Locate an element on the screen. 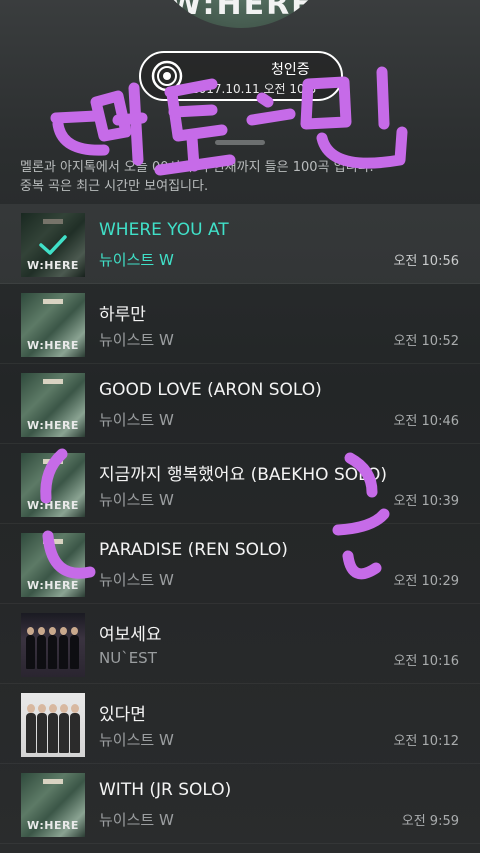 The height and width of the screenshot is (853, 480). song-title: PARADISE (REN SOLO) is located at coordinates (193, 550).